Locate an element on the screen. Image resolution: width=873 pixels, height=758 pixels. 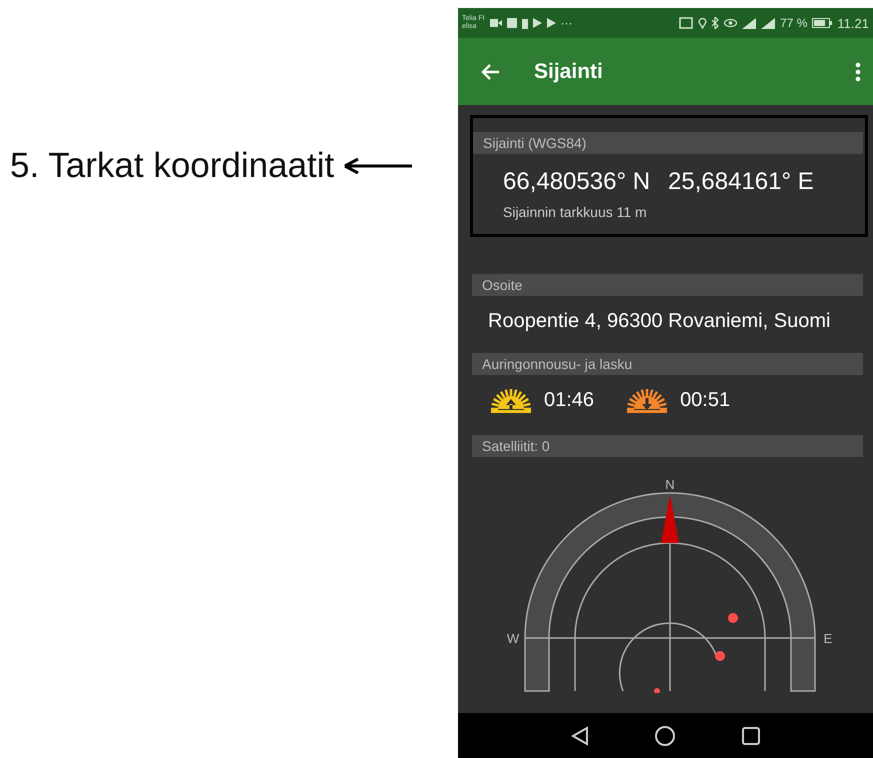
pointer-arrow is located at coordinates (378, 166).